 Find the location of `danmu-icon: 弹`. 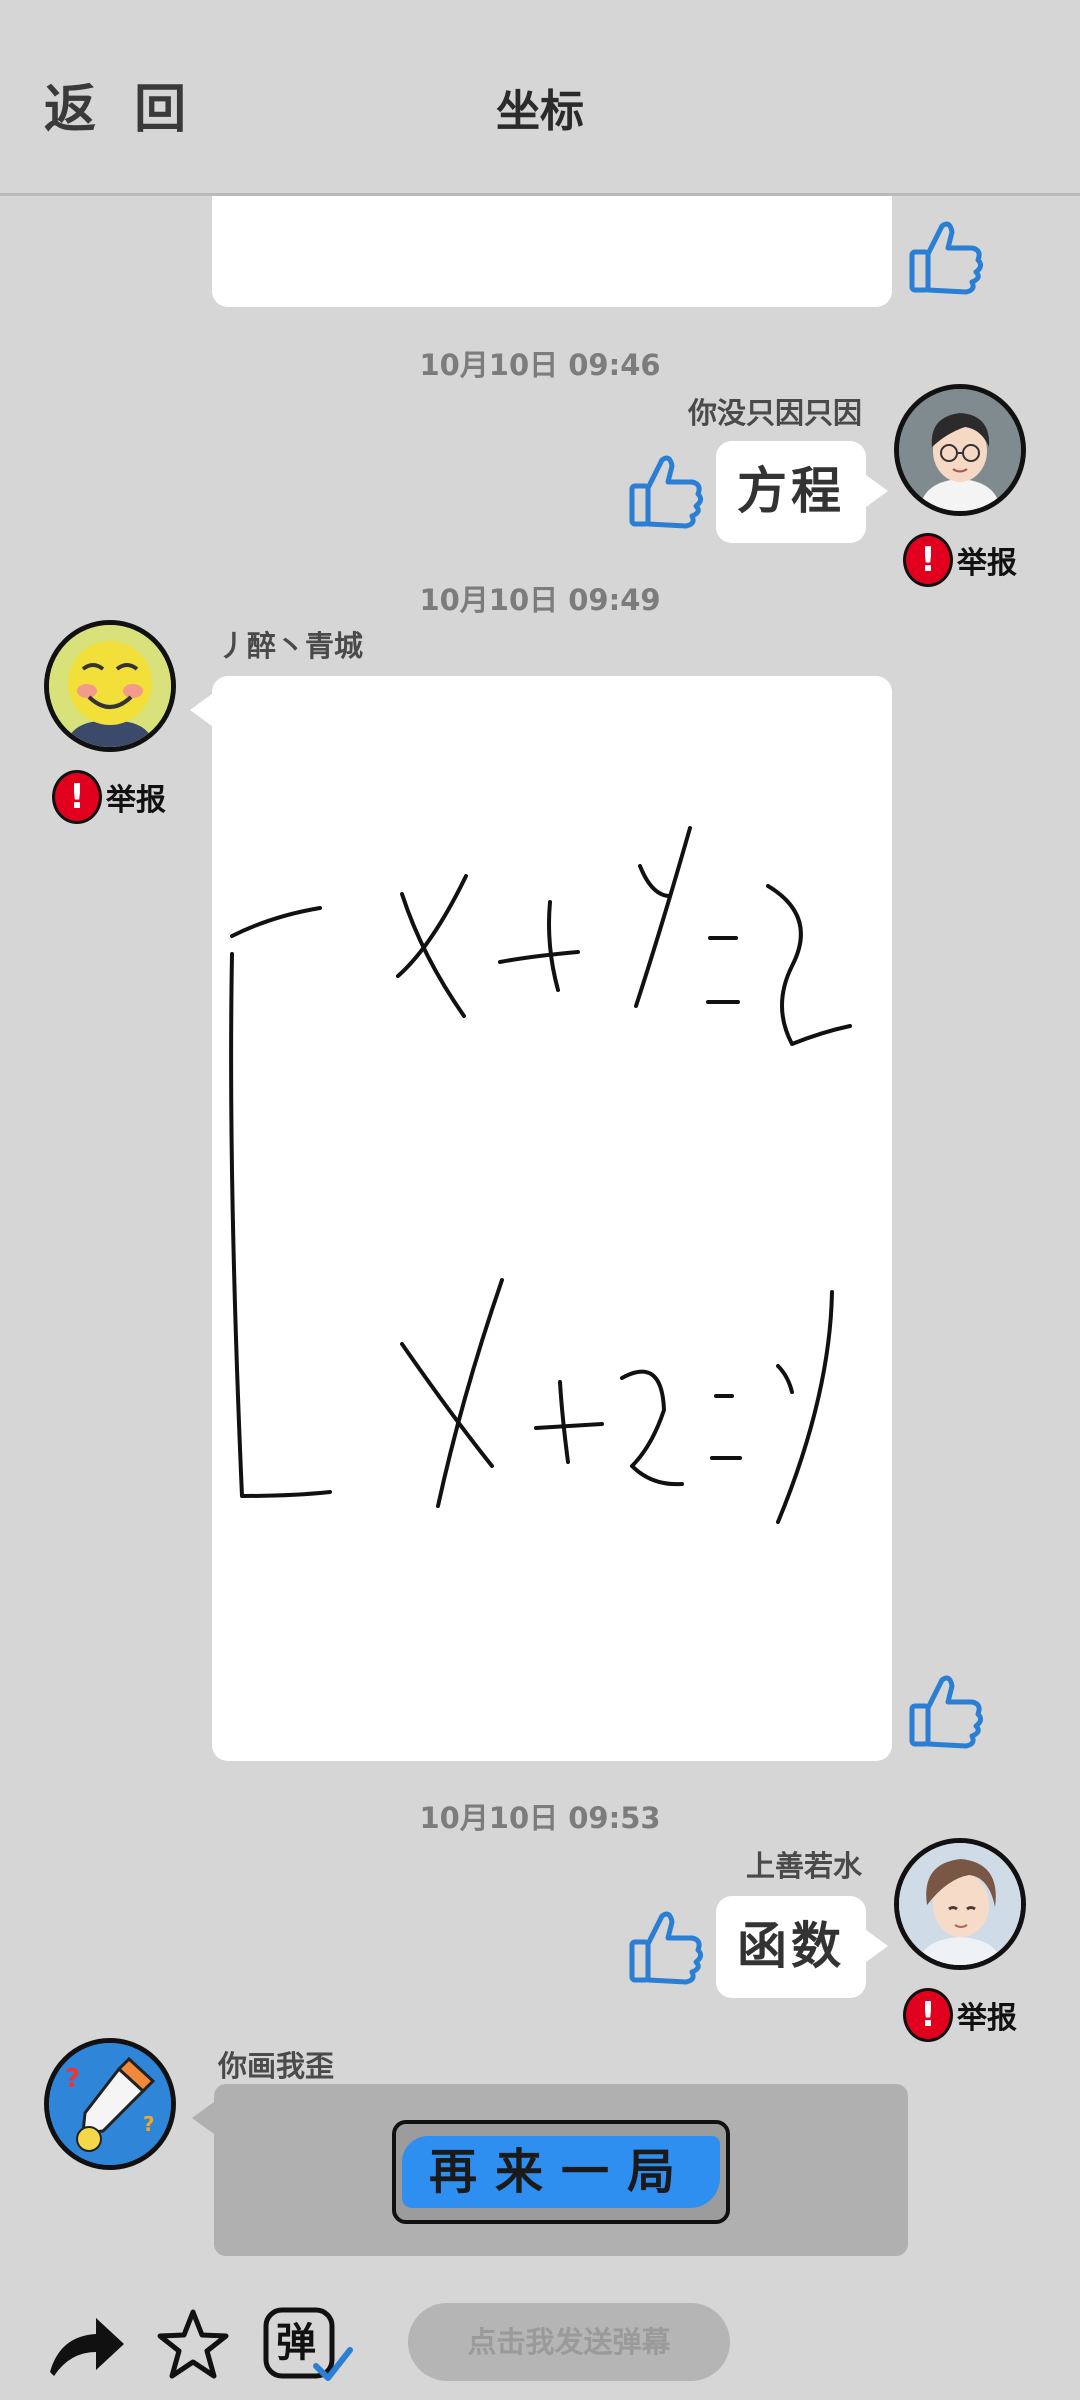

danmu-icon: 弹 is located at coordinates (308, 2345).